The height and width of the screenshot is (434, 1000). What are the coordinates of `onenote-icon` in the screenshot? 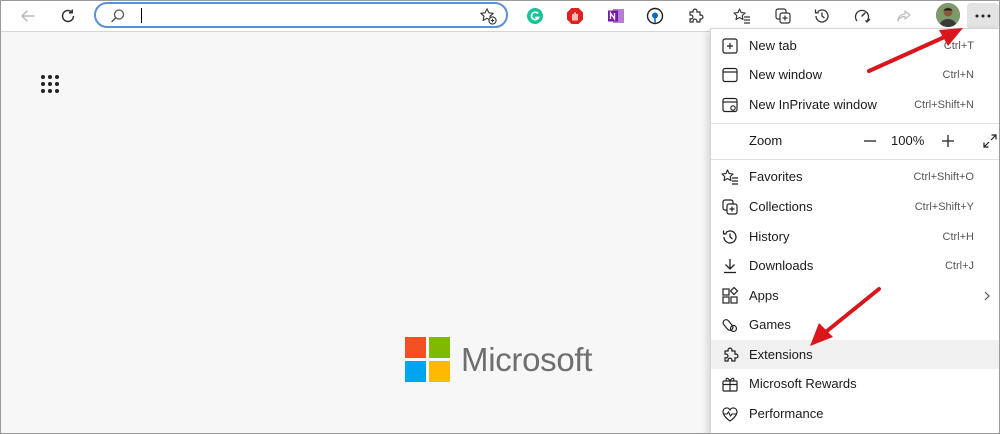 It's located at (616, 16).